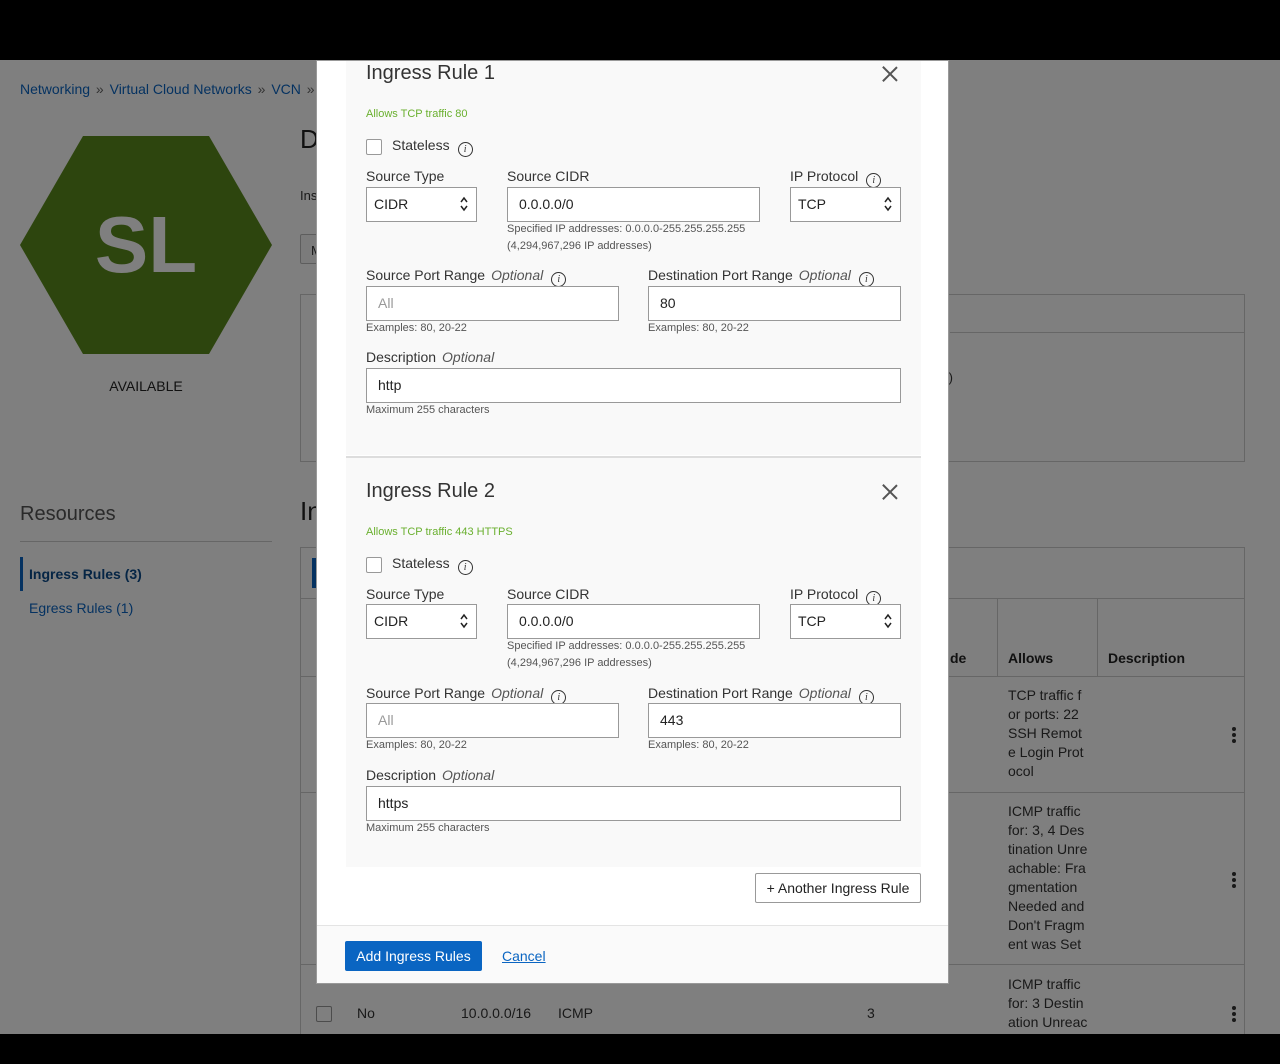 This screenshot has width=1280, height=1064. What do you see at coordinates (417, 114) in the screenshot?
I see `rule-allows-summary: Allows TCP traffic 80` at bounding box center [417, 114].